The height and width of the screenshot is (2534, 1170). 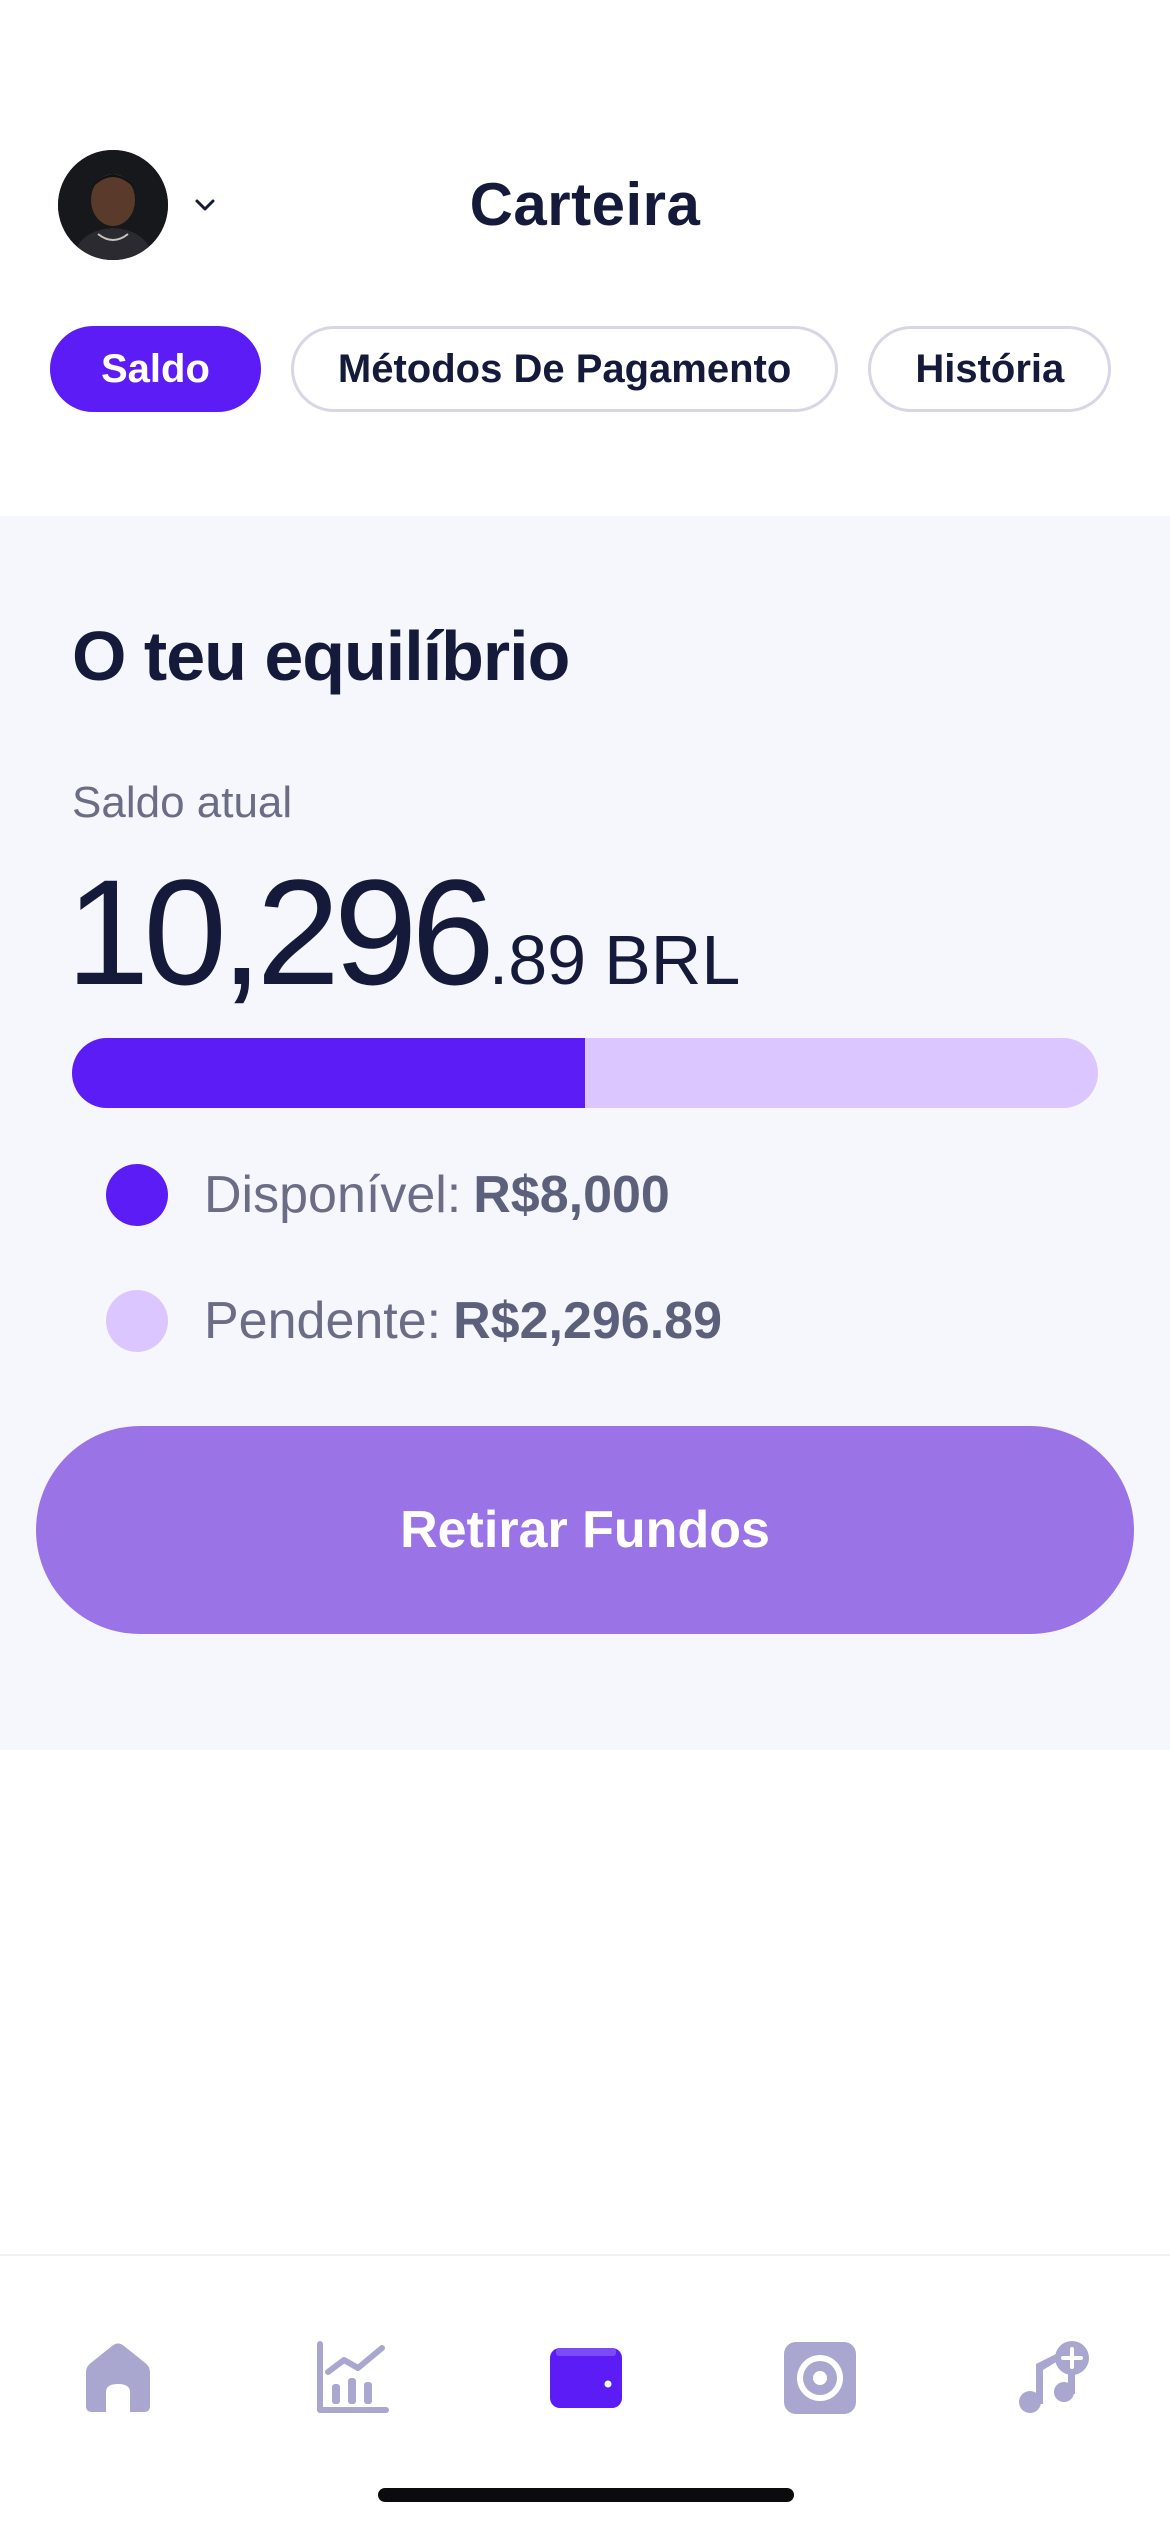 I want to click on nav-add-music, so click(x=1052, y=2378).